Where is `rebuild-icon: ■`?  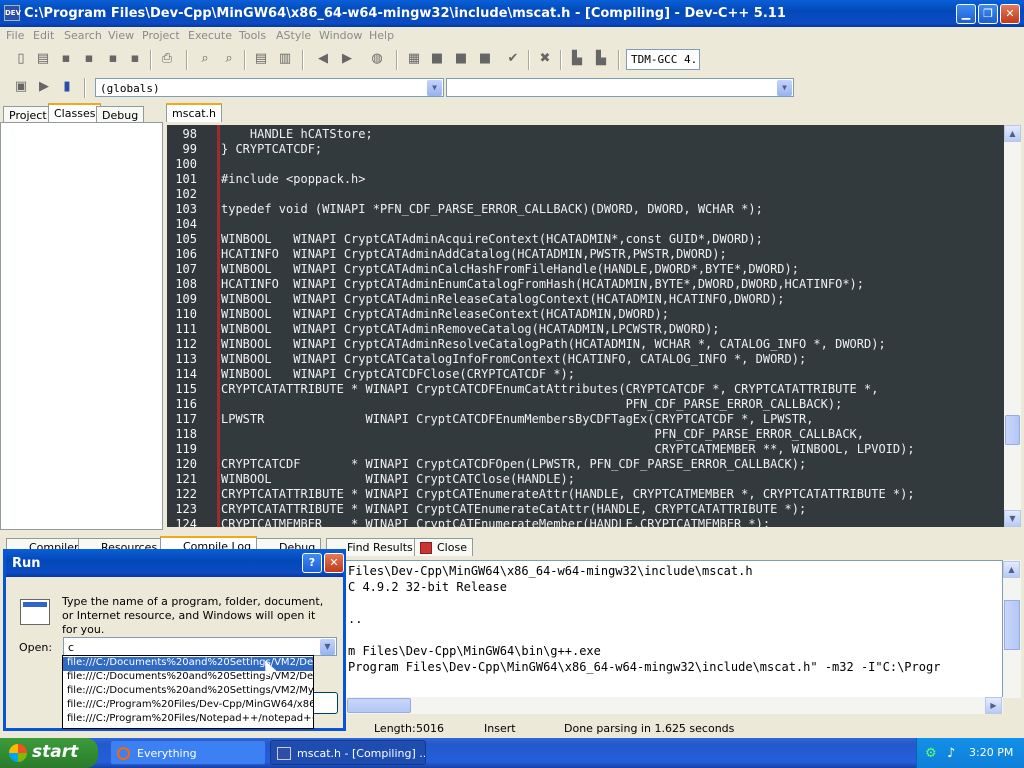 rebuild-icon: ■ is located at coordinates (485, 59).